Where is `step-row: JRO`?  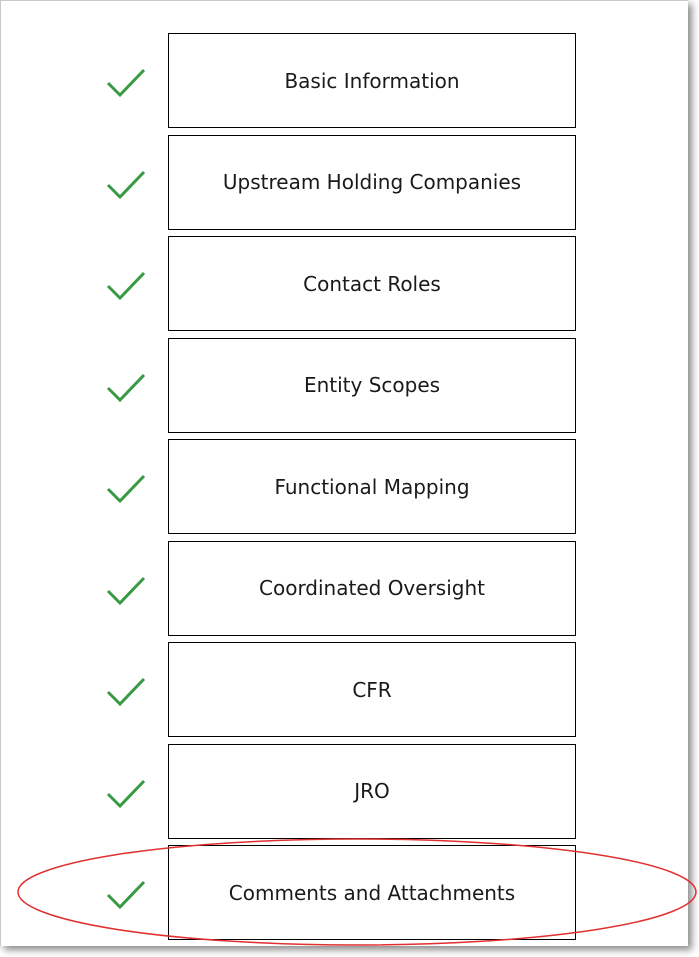 step-row: JRO is located at coordinates (344, 794).